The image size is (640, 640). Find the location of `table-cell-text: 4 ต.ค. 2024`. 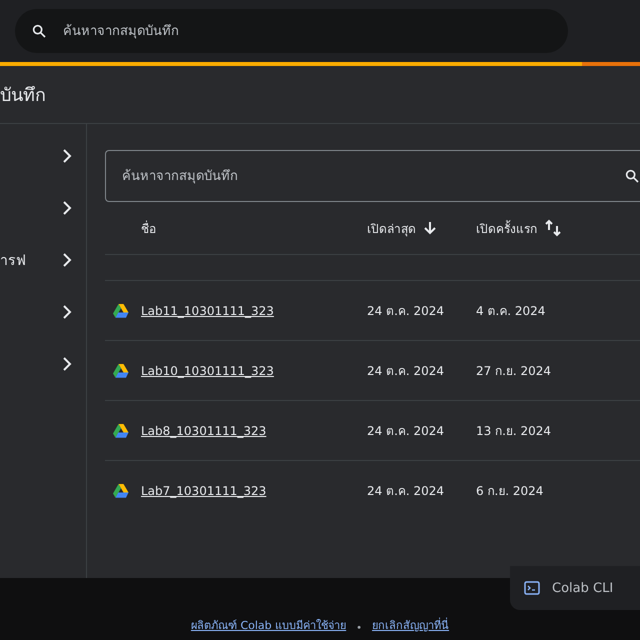

table-cell-text: 4 ต.ค. 2024 is located at coordinates (511, 311).